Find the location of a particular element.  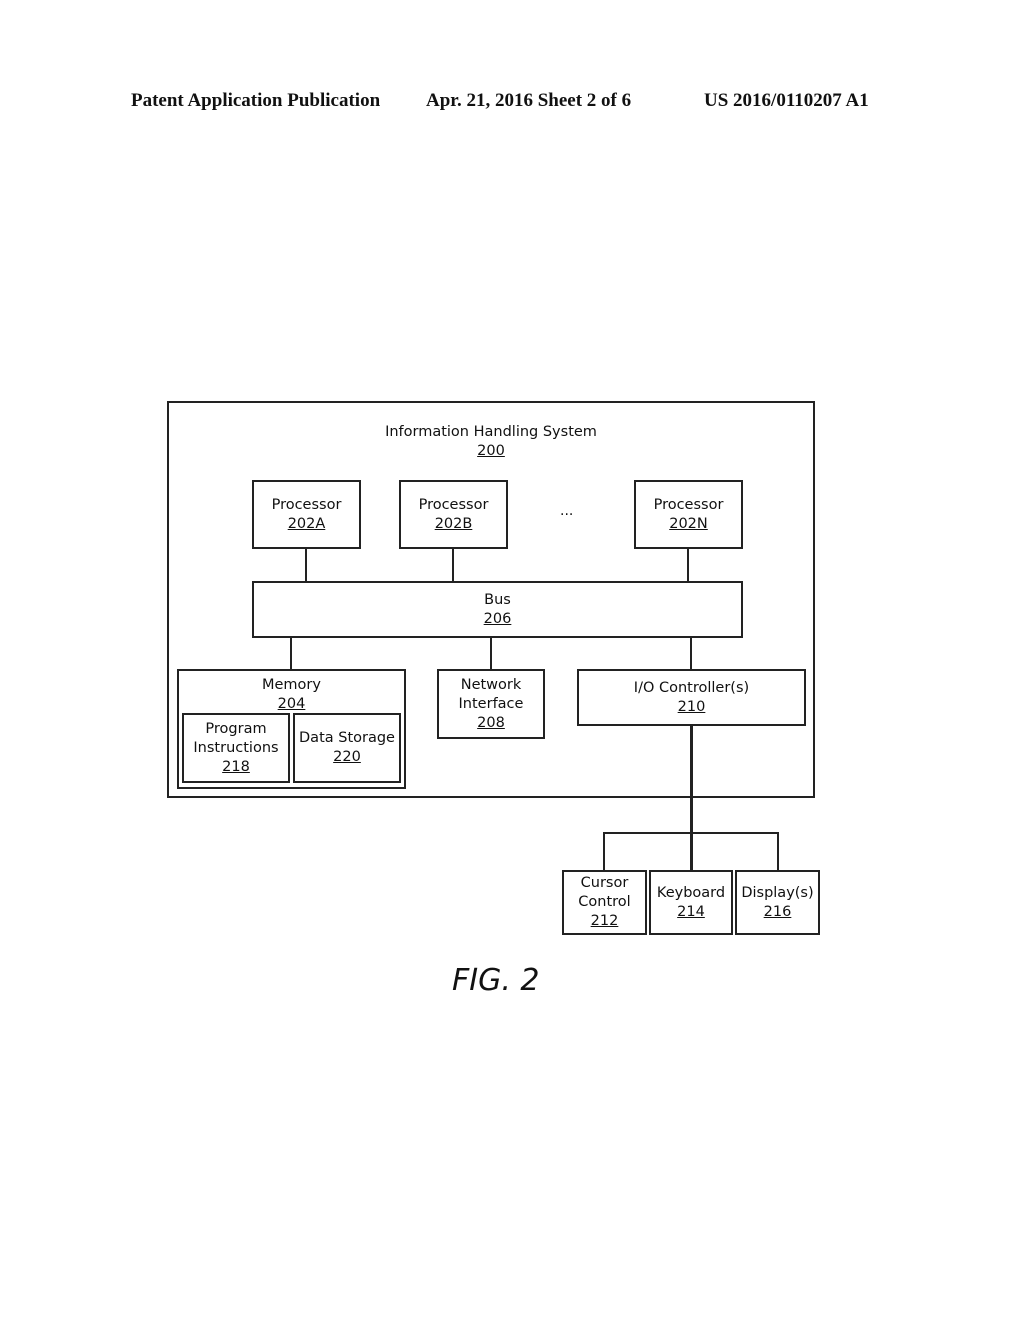

data-storage-box: Data Storage 220 is located at coordinates (347, 748).